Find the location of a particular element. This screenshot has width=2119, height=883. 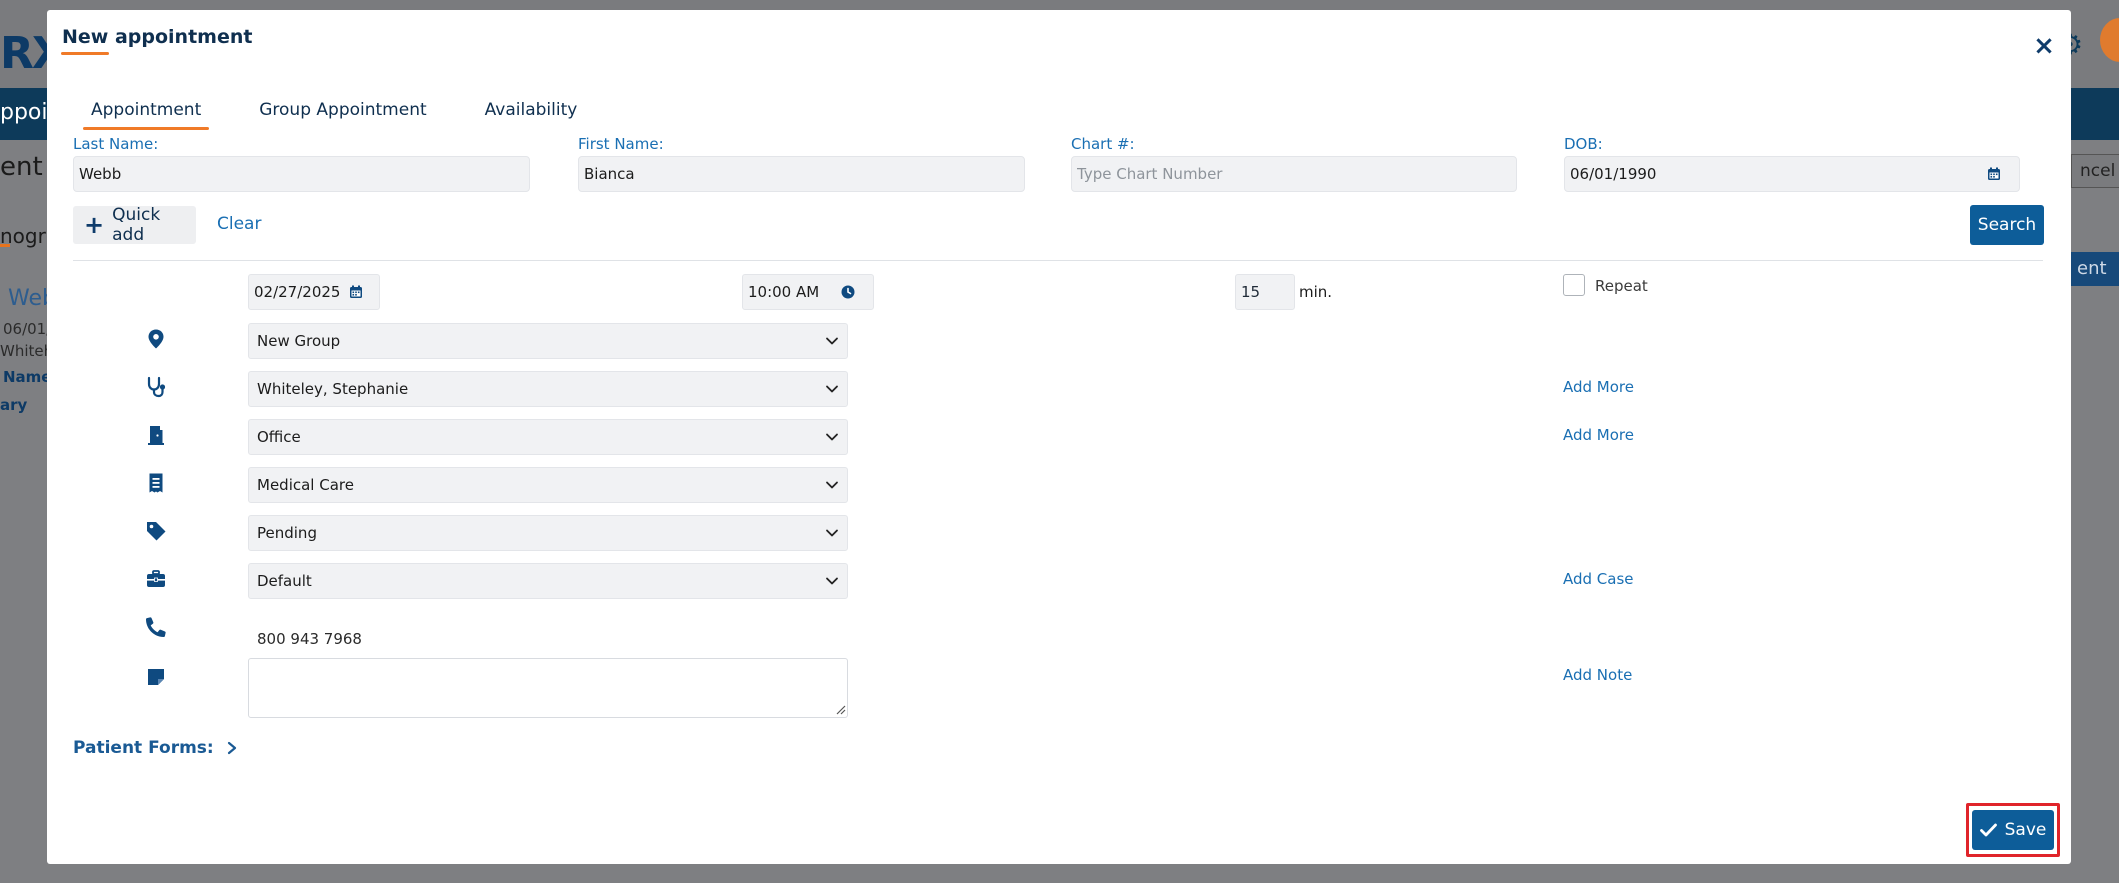

bg-line: Name is located at coordinates (27, 377).